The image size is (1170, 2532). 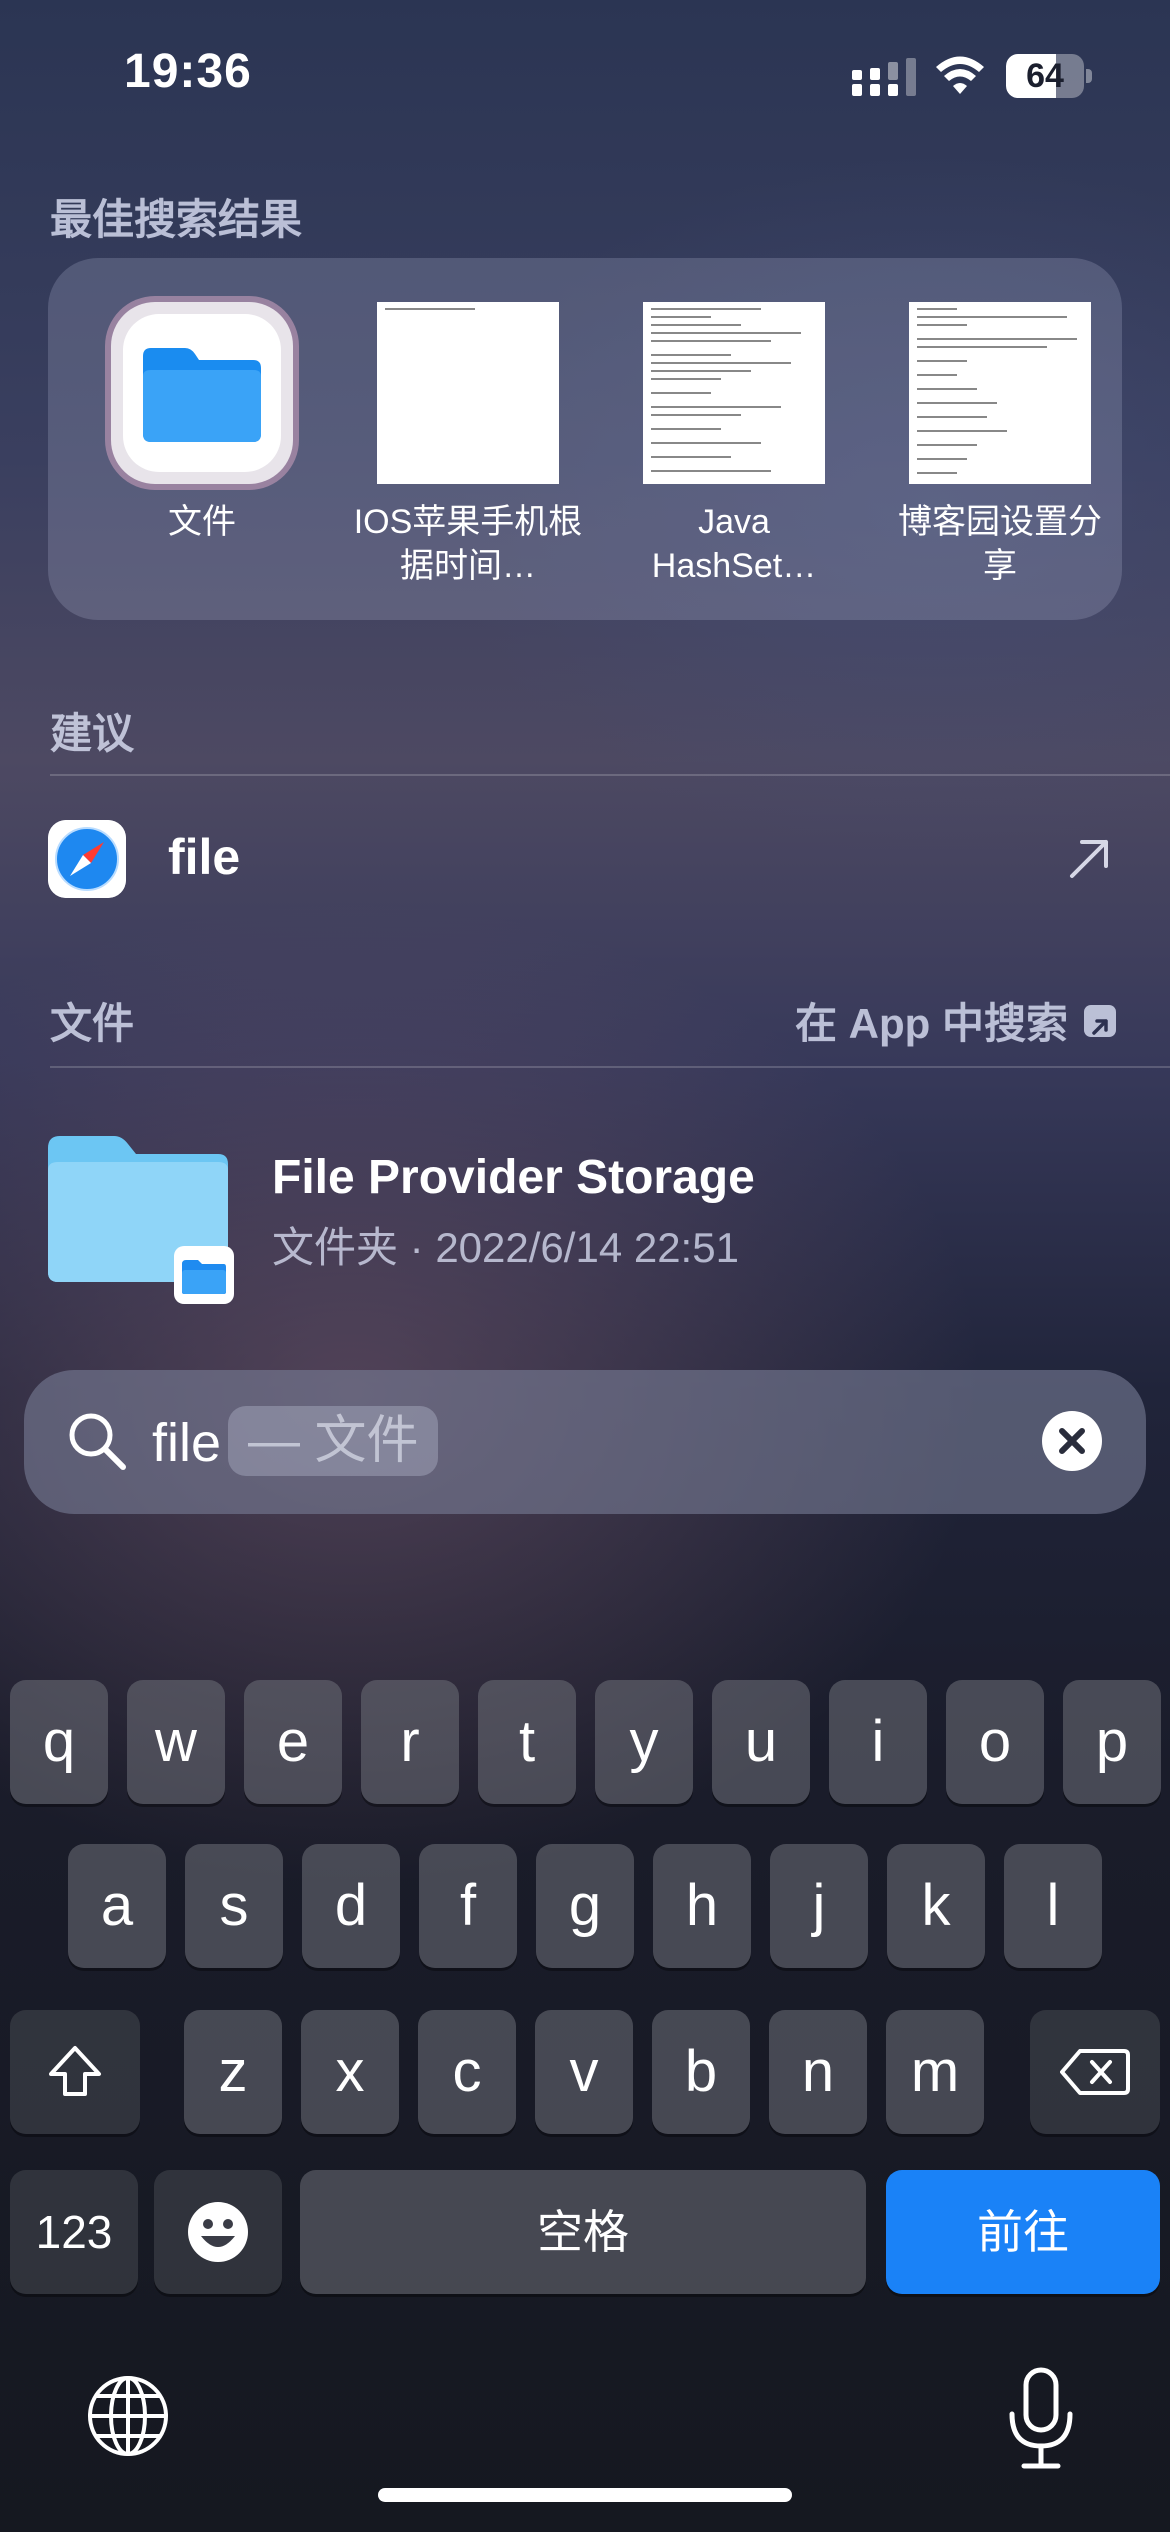 What do you see at coordinates (141, 1220) in the screenshot?
I see `folder-icon` at bounding box center [141, 1220].